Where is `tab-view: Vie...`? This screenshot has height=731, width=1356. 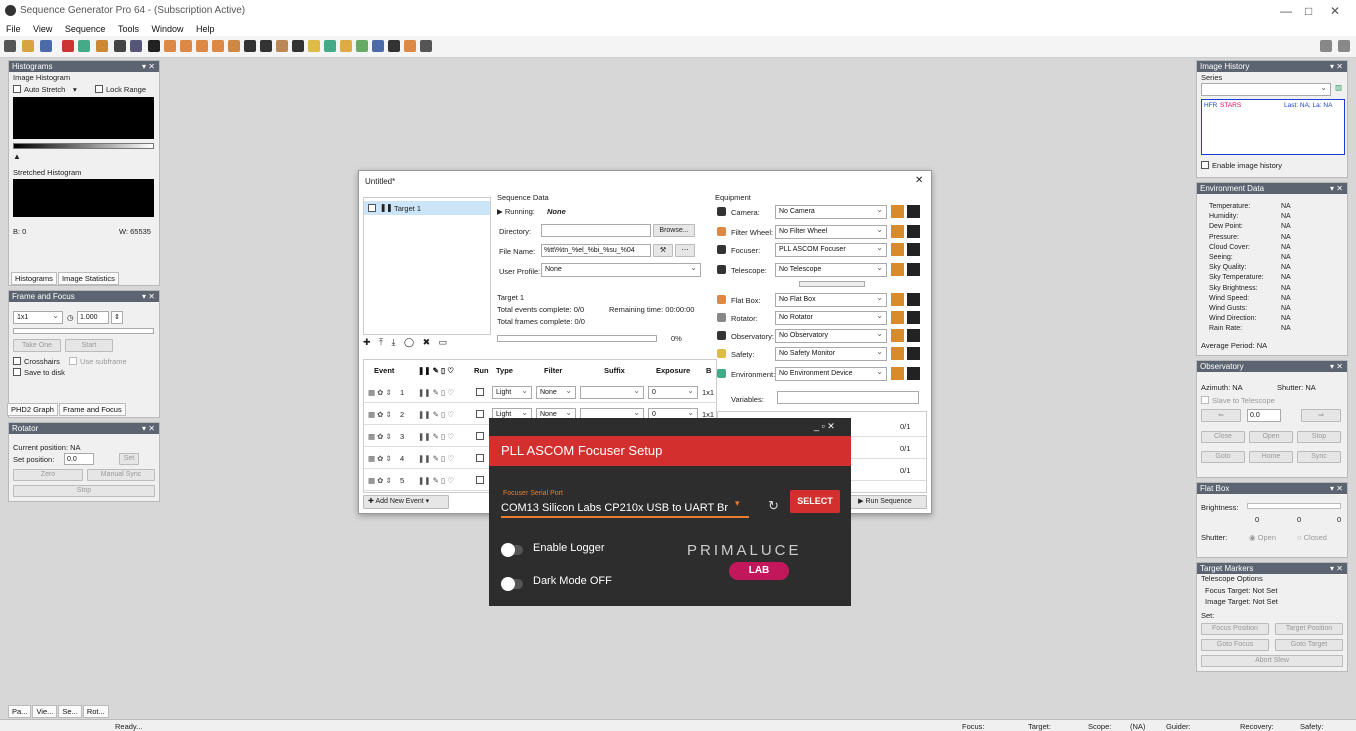
tab-view: Vie... is located at coordinates (45, 711).